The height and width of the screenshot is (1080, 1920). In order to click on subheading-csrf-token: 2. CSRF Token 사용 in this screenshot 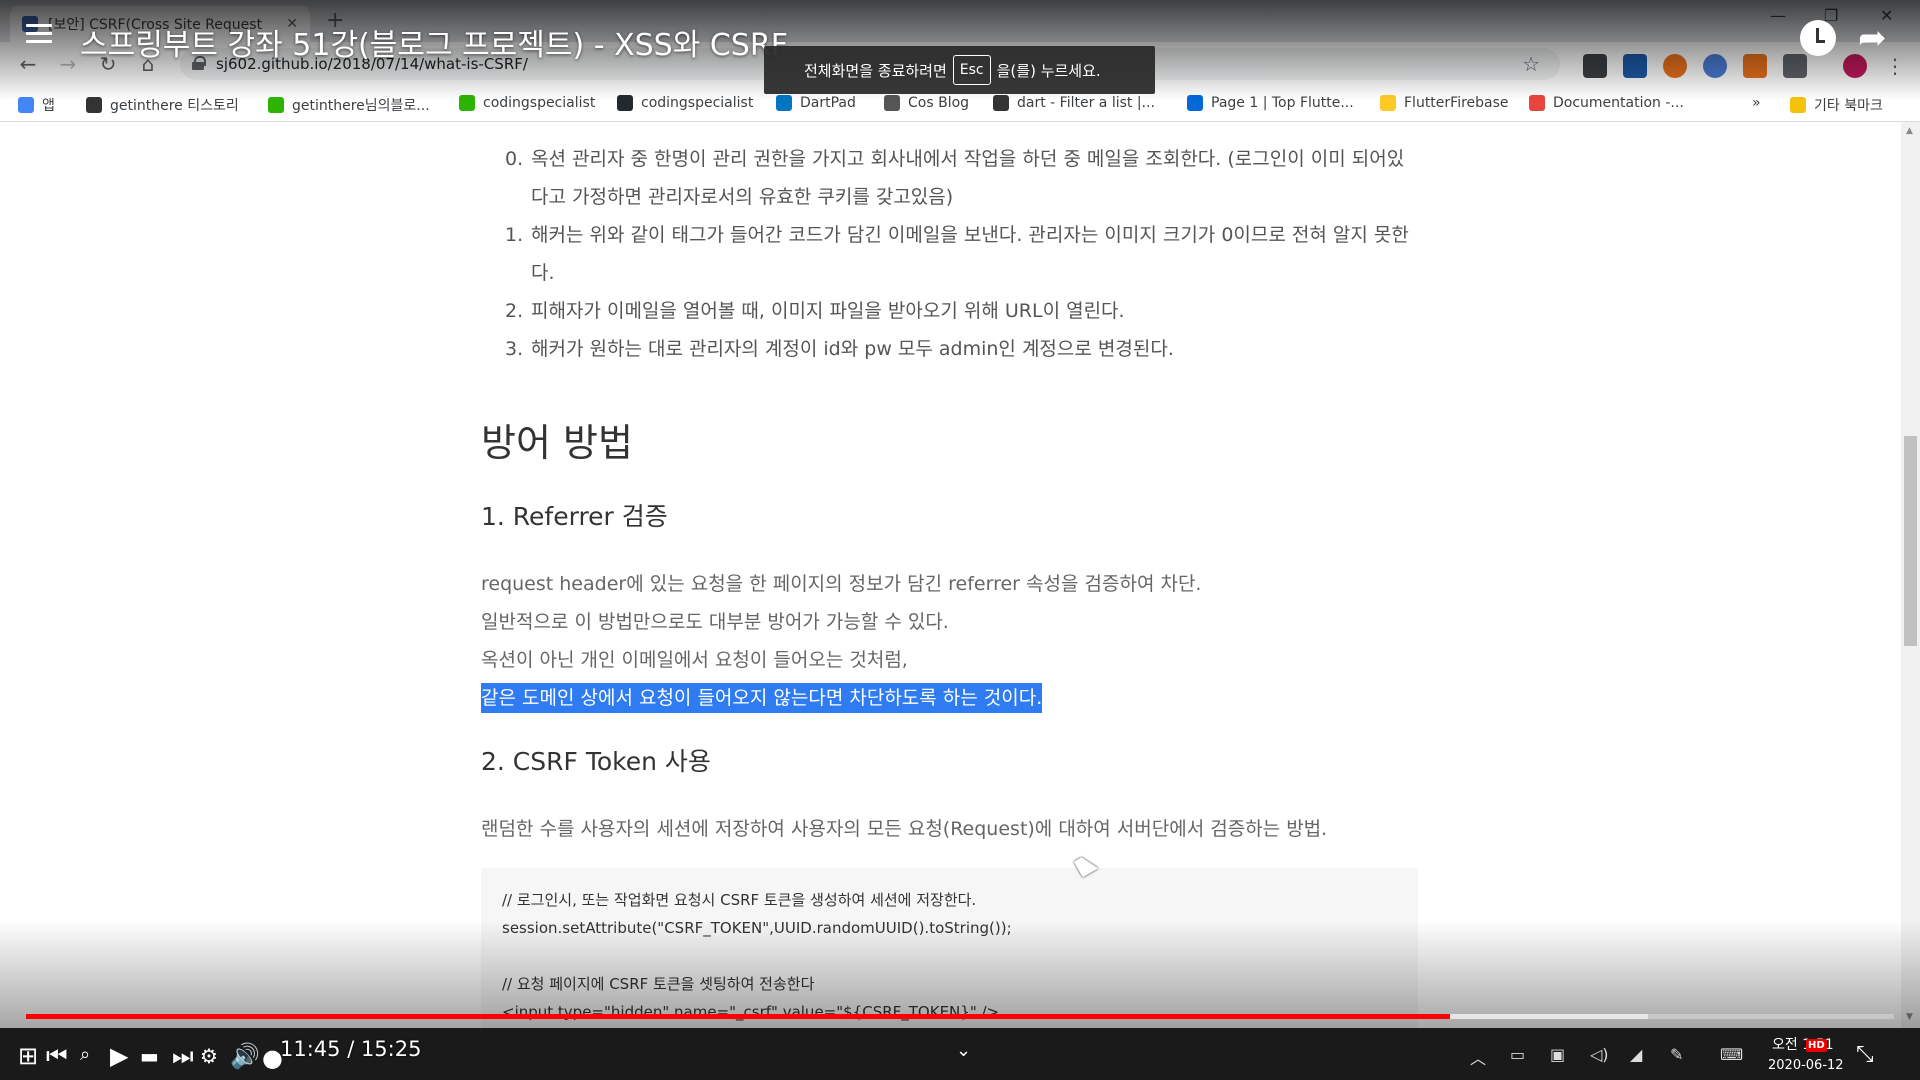, I will do `click(596, 761)`.